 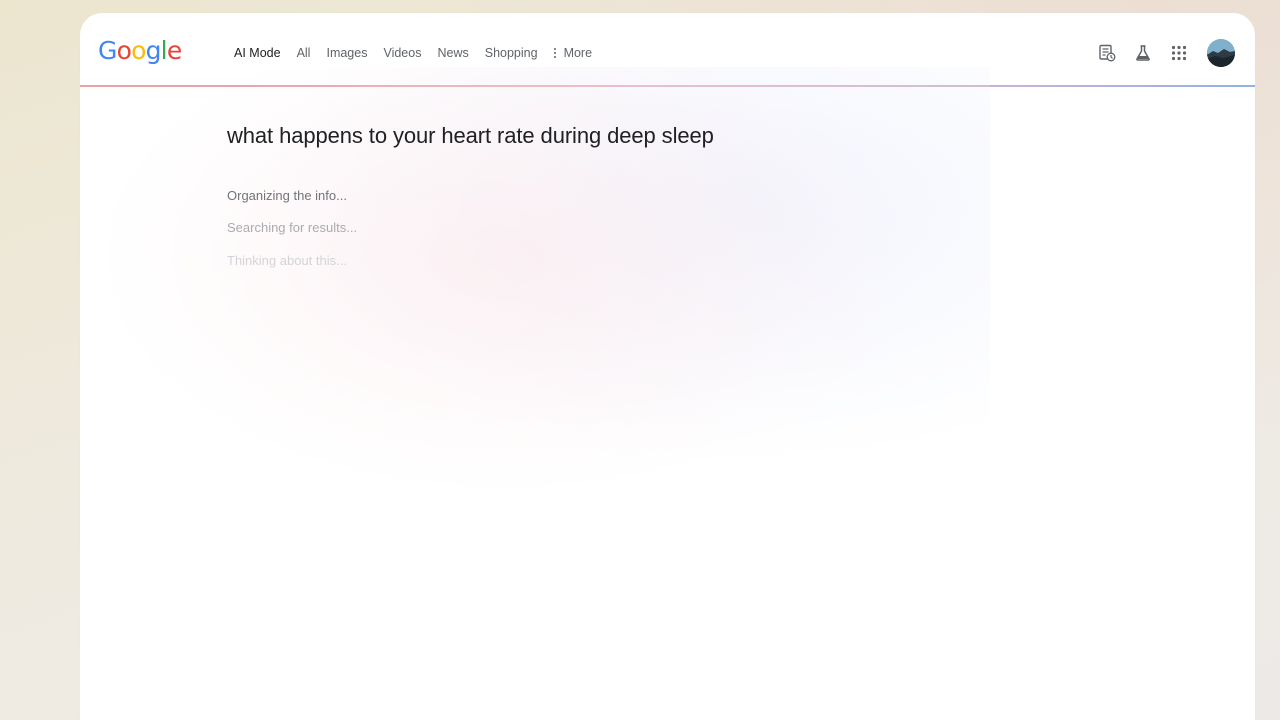 I want to click on account-avatar, so click(x=1221, y=53).